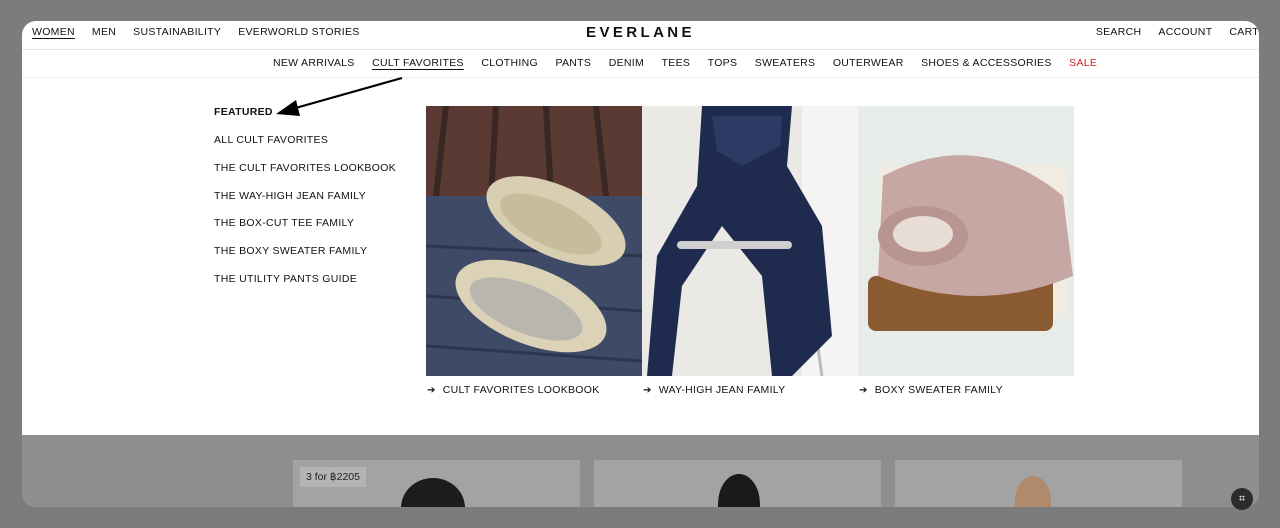 The width and height of the screenshot is (1280, 528). What do you see at coordinates (53, 32) in the screenshot?
I see `nav-women: WOMEN` at bounding box center [53, 32].